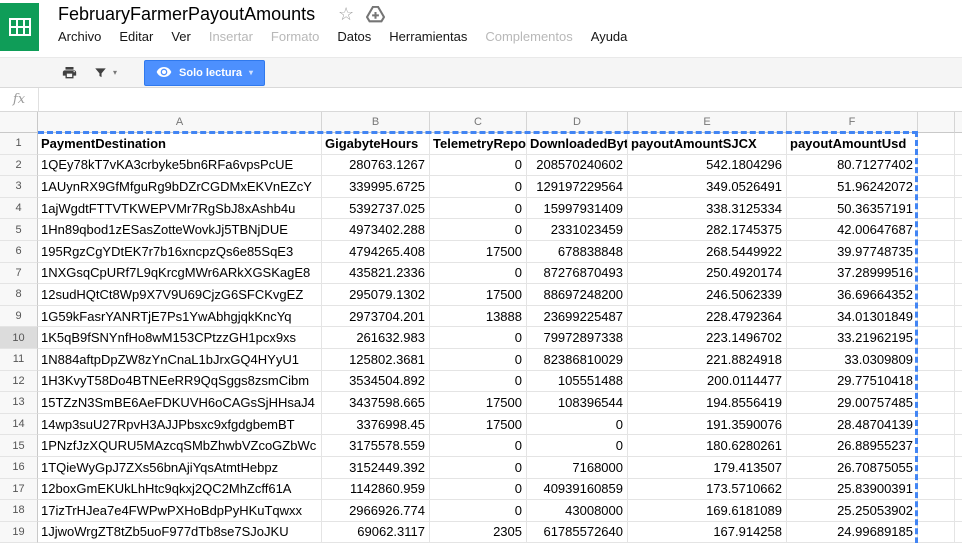  I want to click on column-header-e: E, so click(707, 122).